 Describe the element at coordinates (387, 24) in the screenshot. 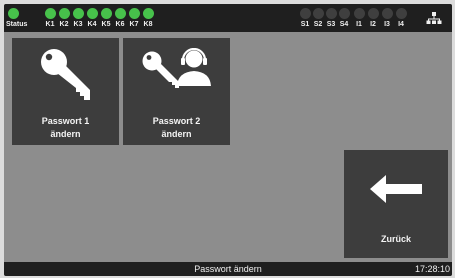

I see `i3-label: I3` at that location.